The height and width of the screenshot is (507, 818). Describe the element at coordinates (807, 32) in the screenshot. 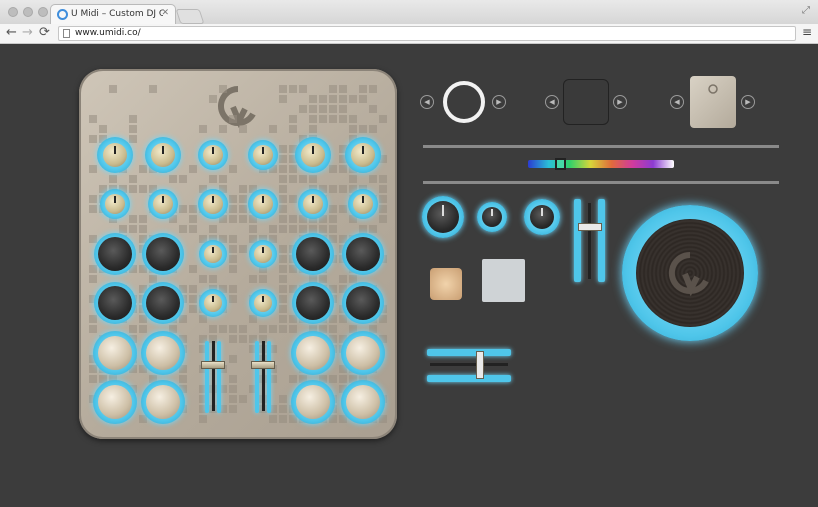

I see `menu-icon: ≡` at that location.